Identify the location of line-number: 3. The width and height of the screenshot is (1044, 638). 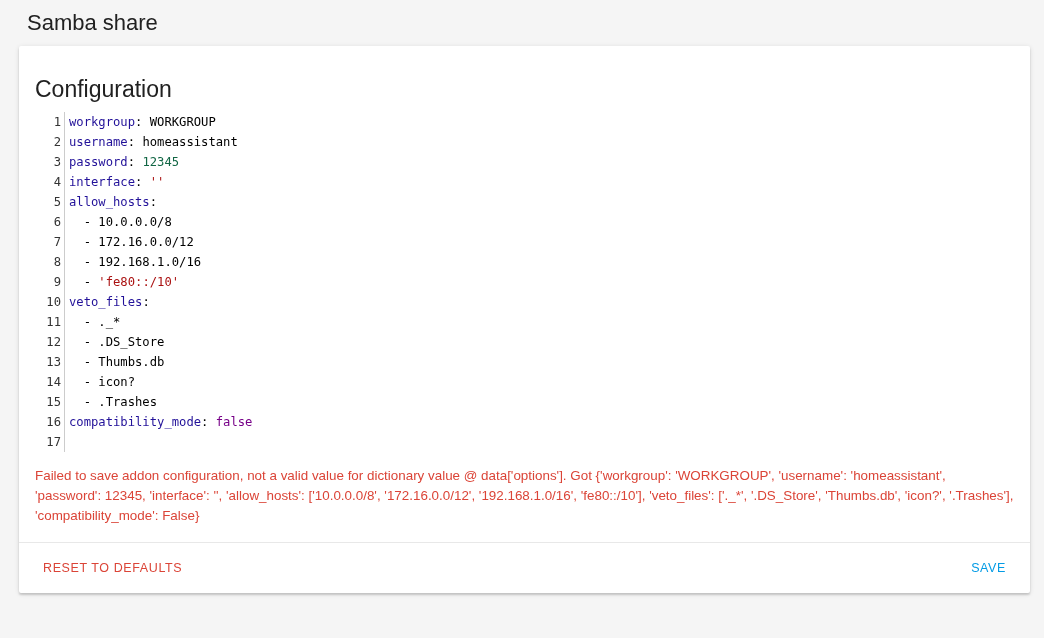
(50, 162).